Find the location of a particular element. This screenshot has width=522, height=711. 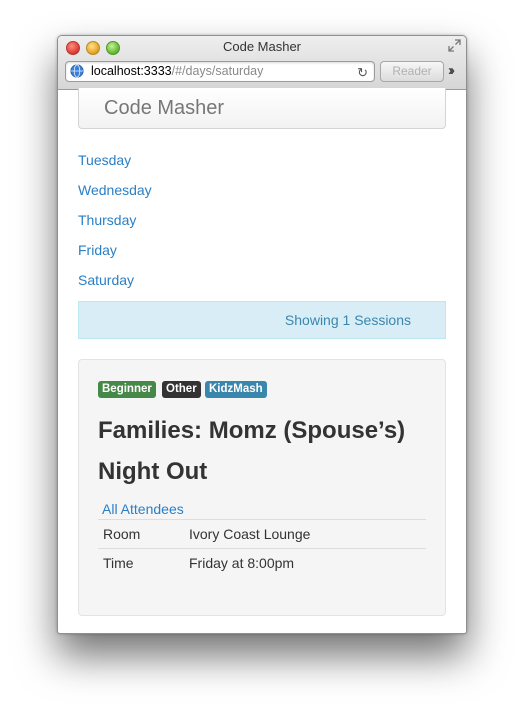

toolbar-overflow-icon: ›› is located at coordinates (451, 70).